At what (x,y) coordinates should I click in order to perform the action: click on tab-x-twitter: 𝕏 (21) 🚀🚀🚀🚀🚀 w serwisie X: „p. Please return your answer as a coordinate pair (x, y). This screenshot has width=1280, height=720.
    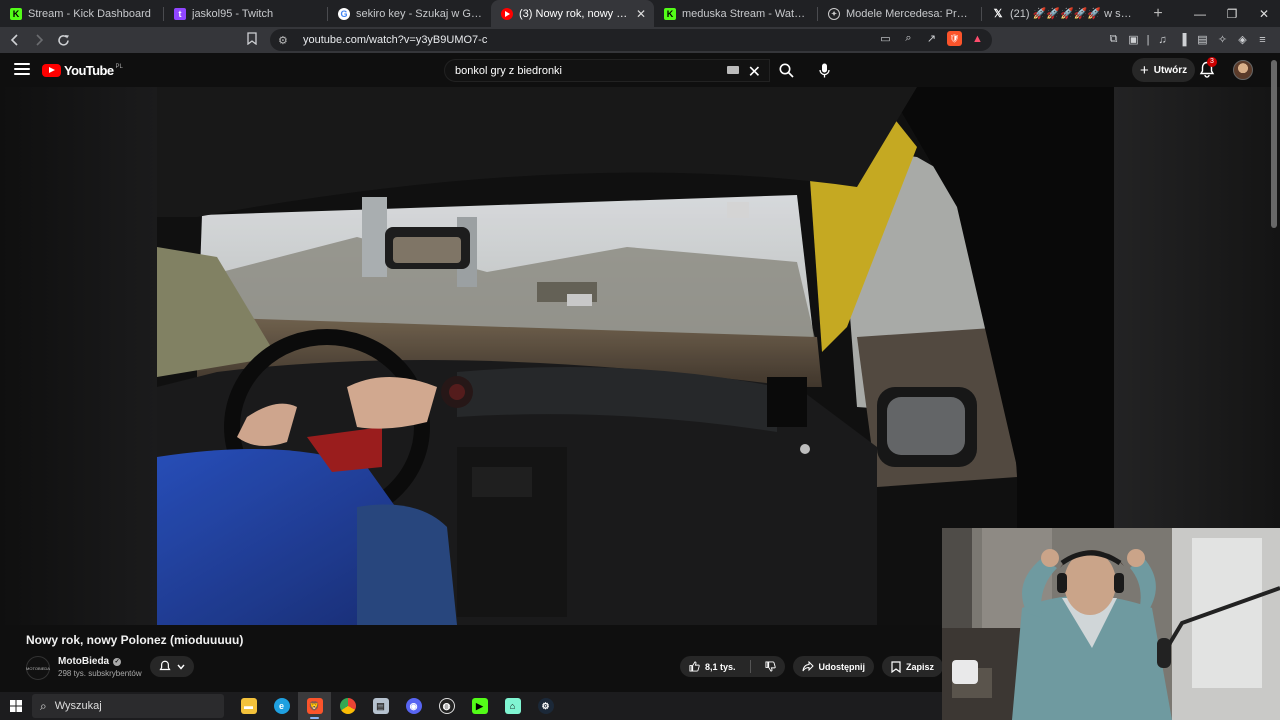
    Looking at the image, I should click on (1063, 13).